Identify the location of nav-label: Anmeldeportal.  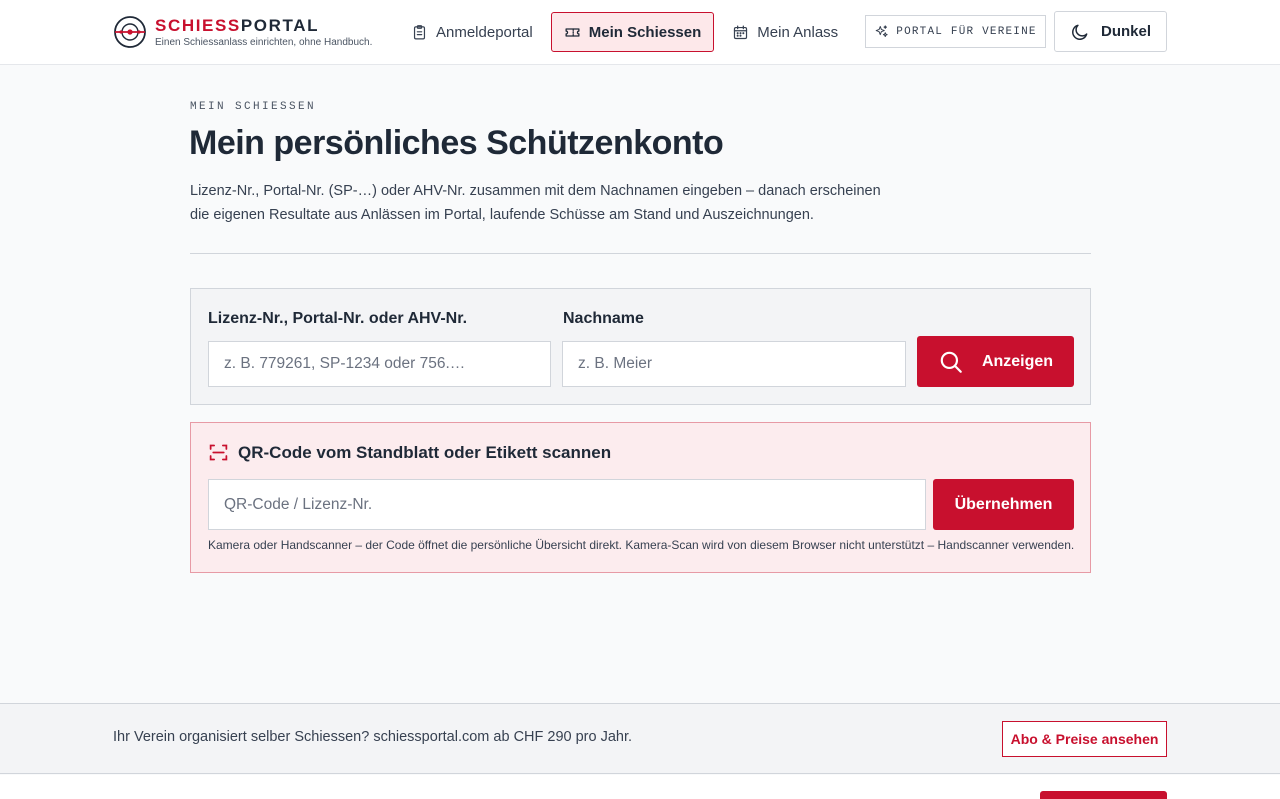
(484, 32).